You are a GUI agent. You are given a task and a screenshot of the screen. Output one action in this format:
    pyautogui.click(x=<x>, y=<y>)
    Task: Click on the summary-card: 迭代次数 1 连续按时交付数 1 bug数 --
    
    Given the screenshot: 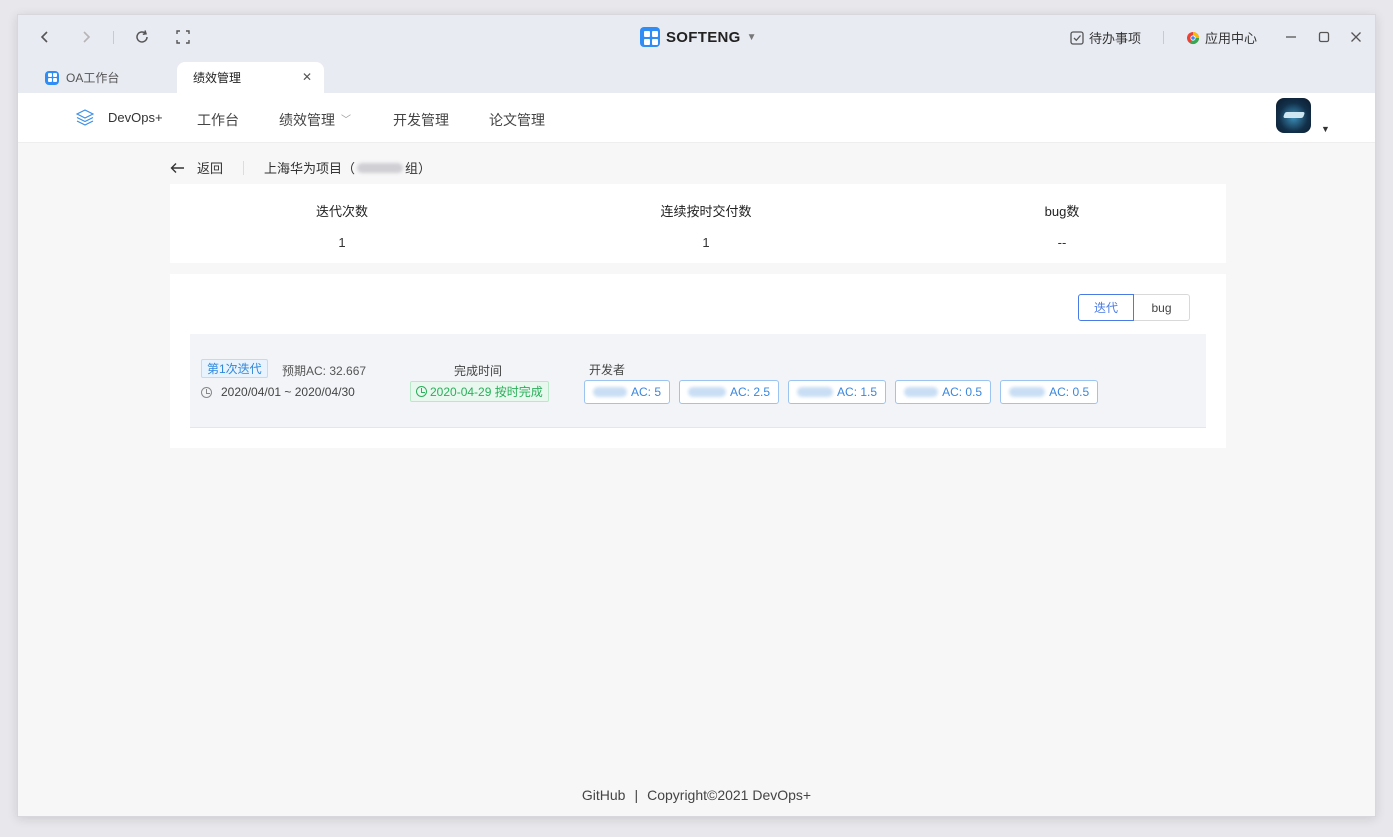 What is the action you would take?
    pyautogui.click(x=698, y=223)
    